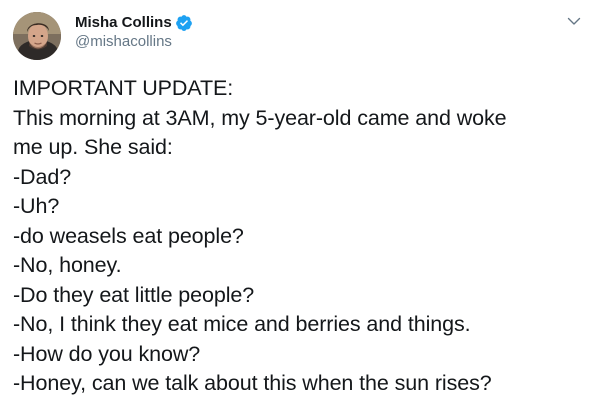 The height and width of the screenshot is (414, 596). What do you see at coordinates (107, 353) in the screenshot?
I see `tweet-text-line: -How do you know?` at bounding box center [107, 353].